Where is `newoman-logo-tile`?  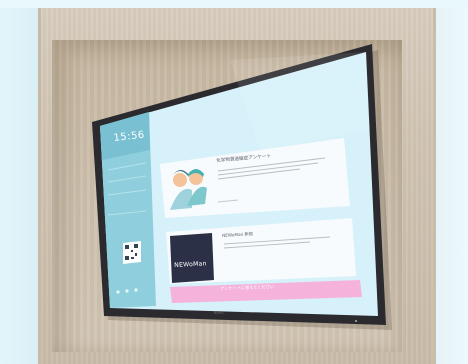 newoman-logo-tile is located at coordinates (192, 258).